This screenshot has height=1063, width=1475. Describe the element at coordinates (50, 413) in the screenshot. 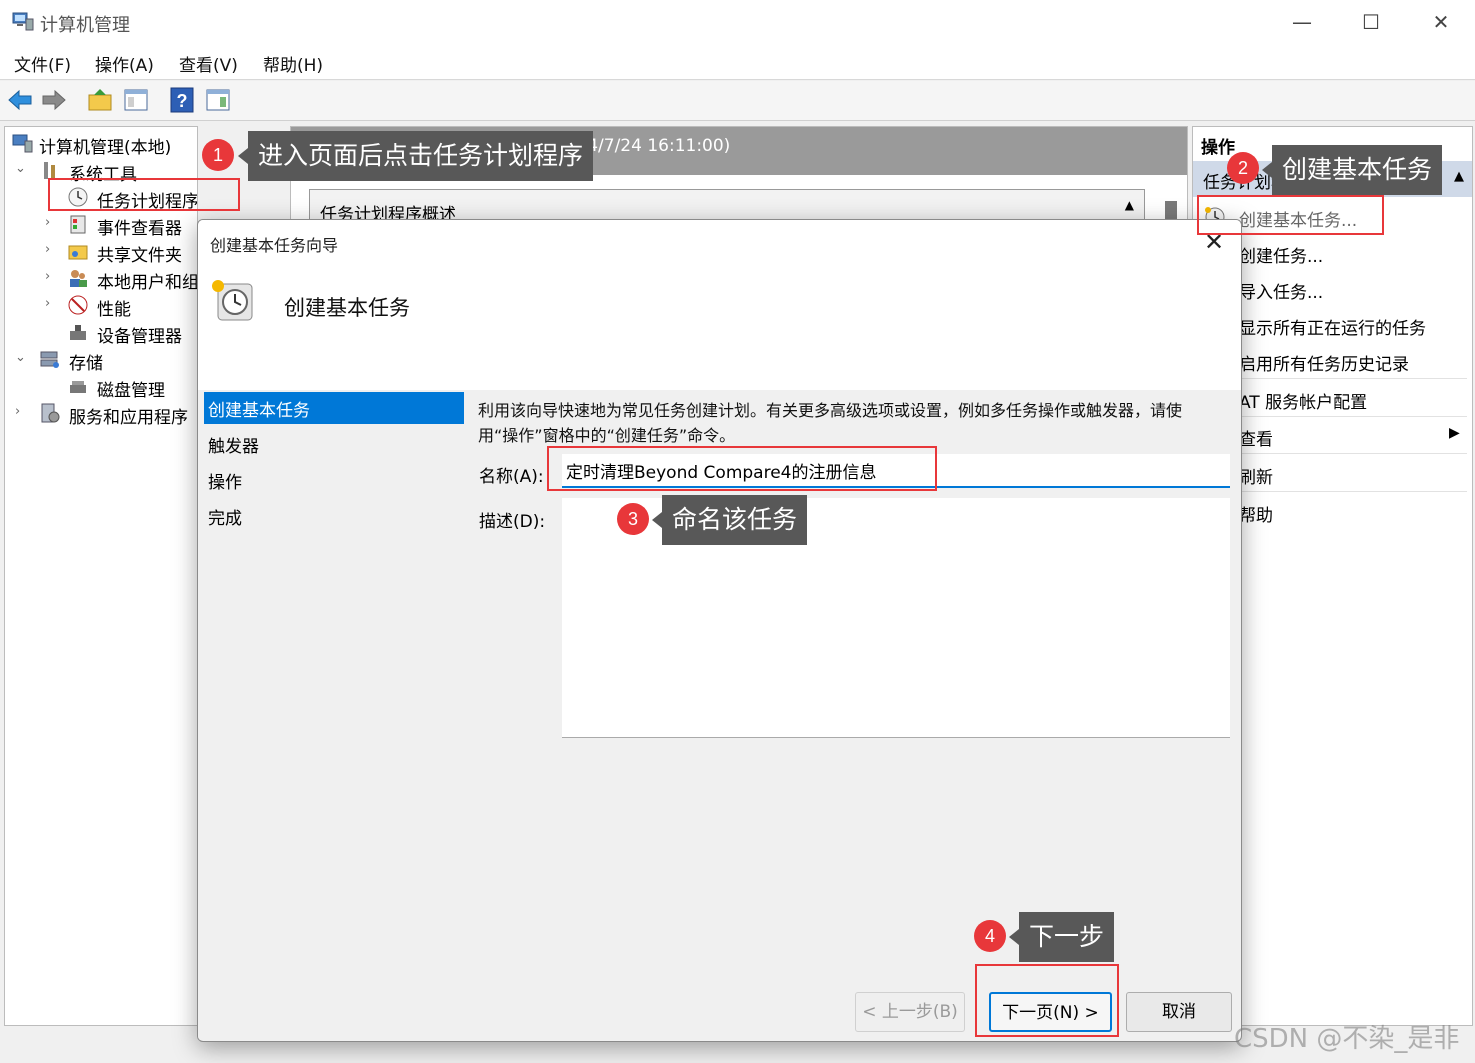

I see `services-icon` at that location.